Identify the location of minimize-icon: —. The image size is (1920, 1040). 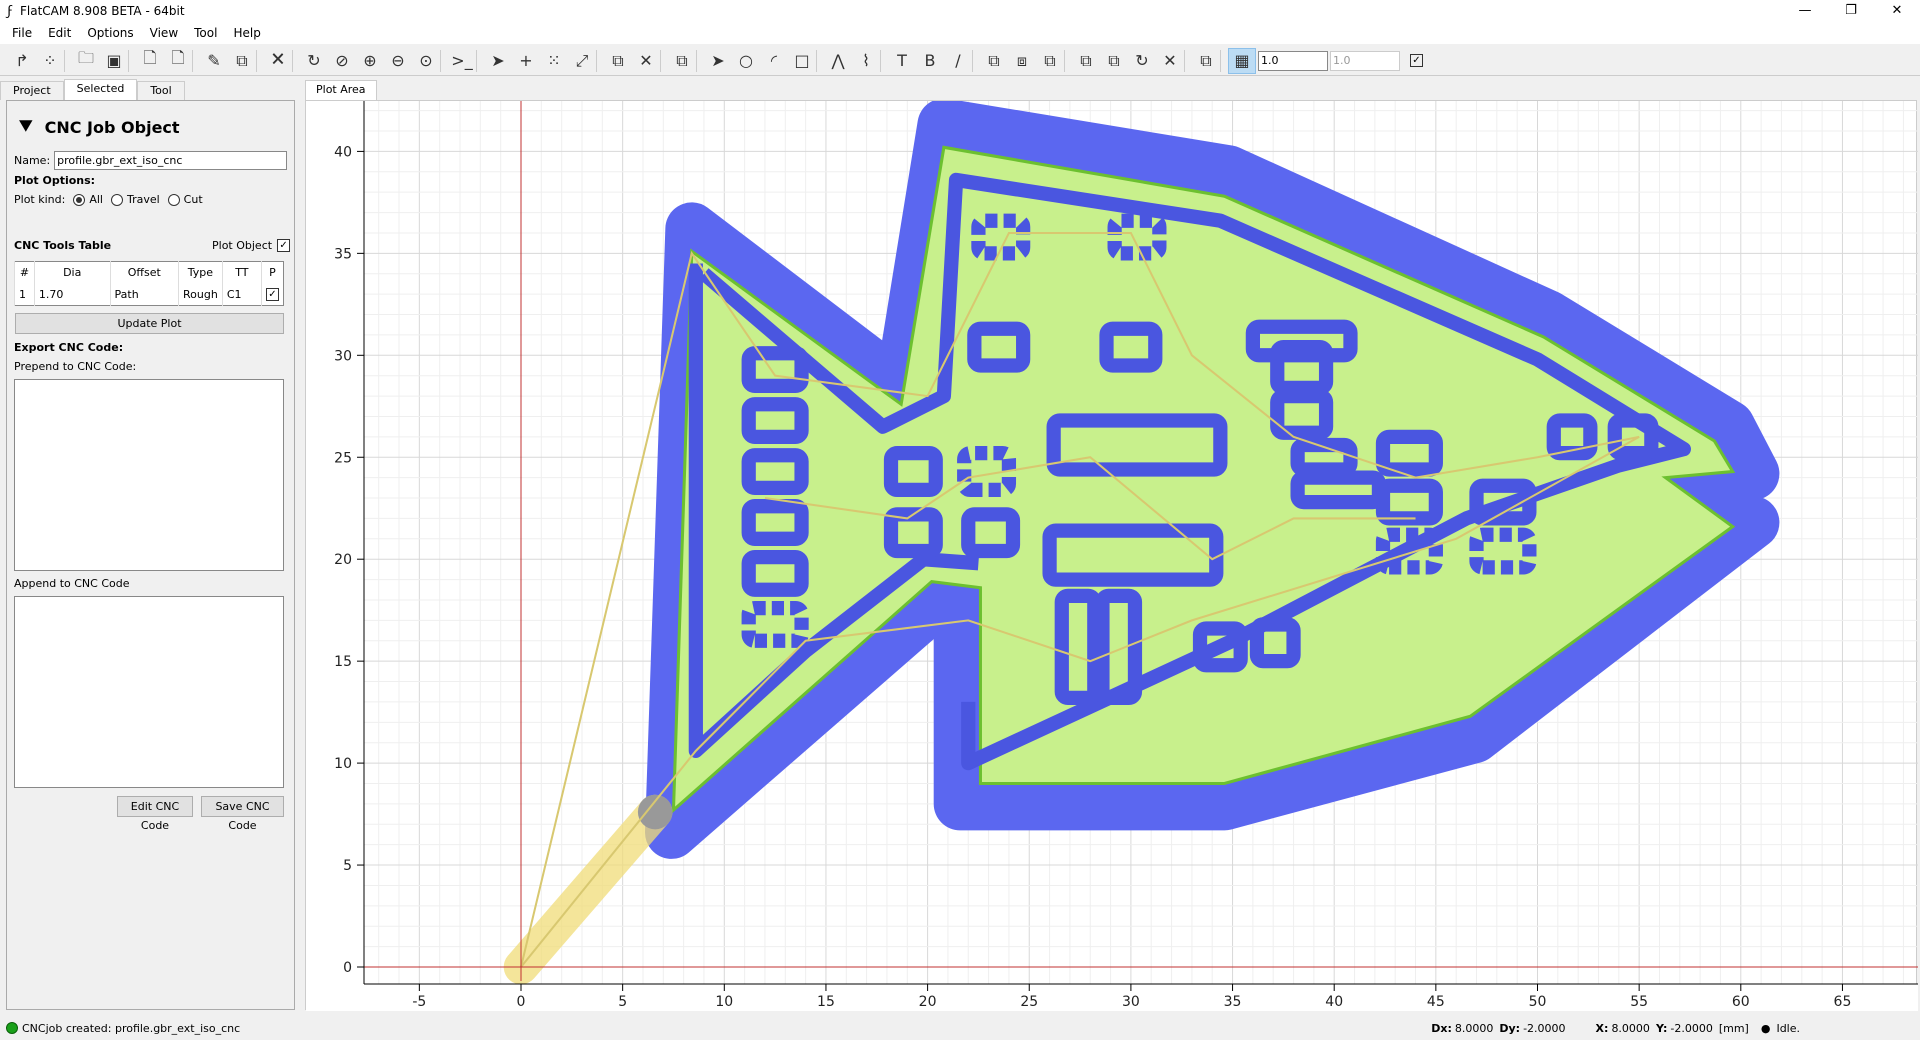
(1805, 11).